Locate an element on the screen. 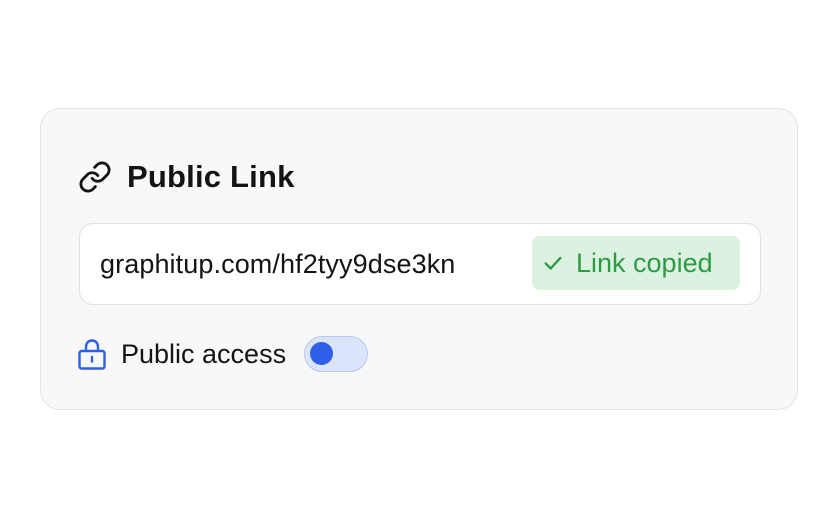 This screenshot has width=840, height=520. link-copied-label: Link copied is located at coordinates (644, 262).